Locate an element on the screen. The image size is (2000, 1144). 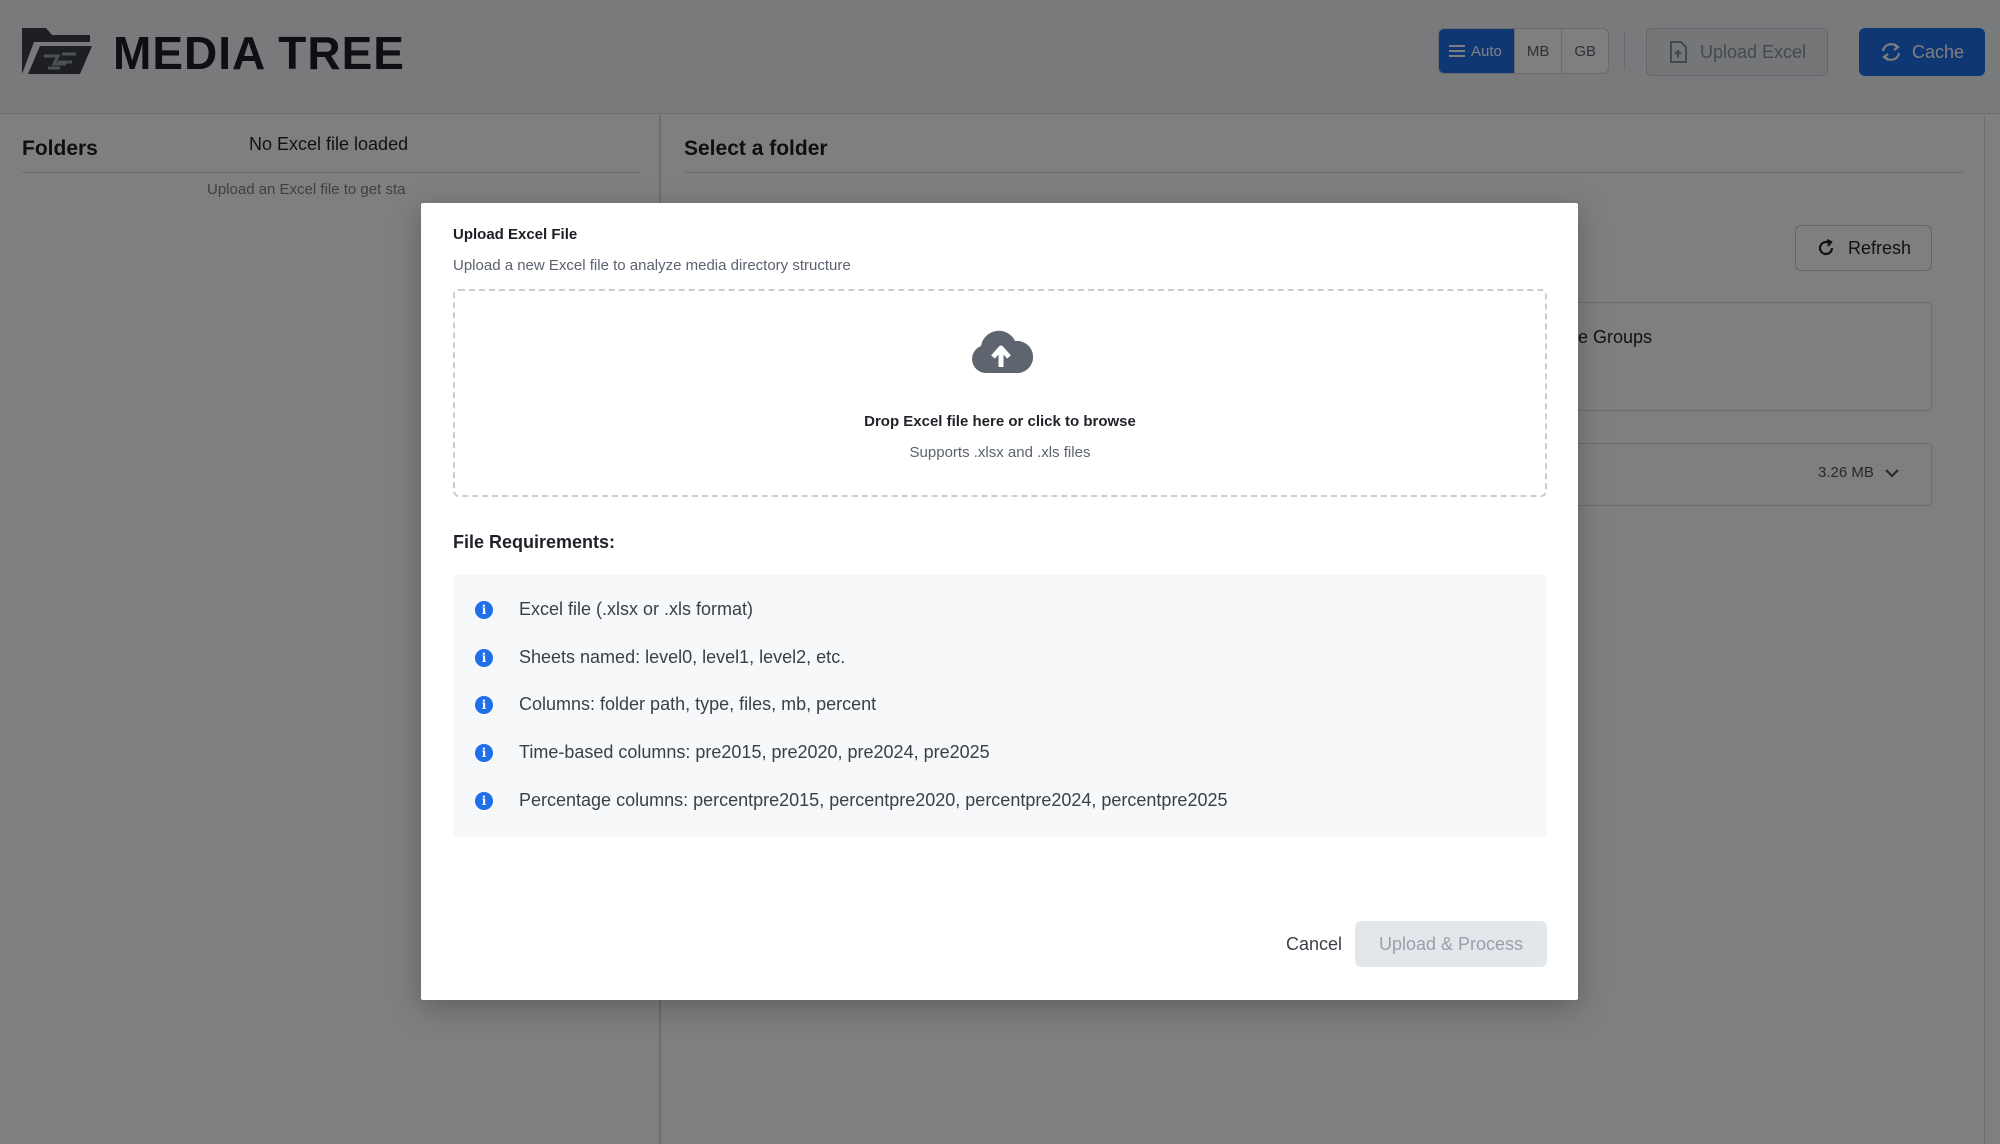
cancel-button: Cancel is located at coordinates (1314, 944).